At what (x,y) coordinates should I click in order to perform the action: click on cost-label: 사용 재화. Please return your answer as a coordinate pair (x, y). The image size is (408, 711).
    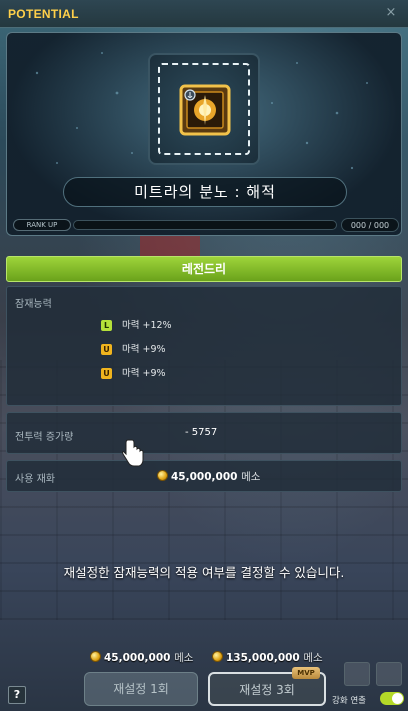
    Looking at the image, I should click on (35, 479).